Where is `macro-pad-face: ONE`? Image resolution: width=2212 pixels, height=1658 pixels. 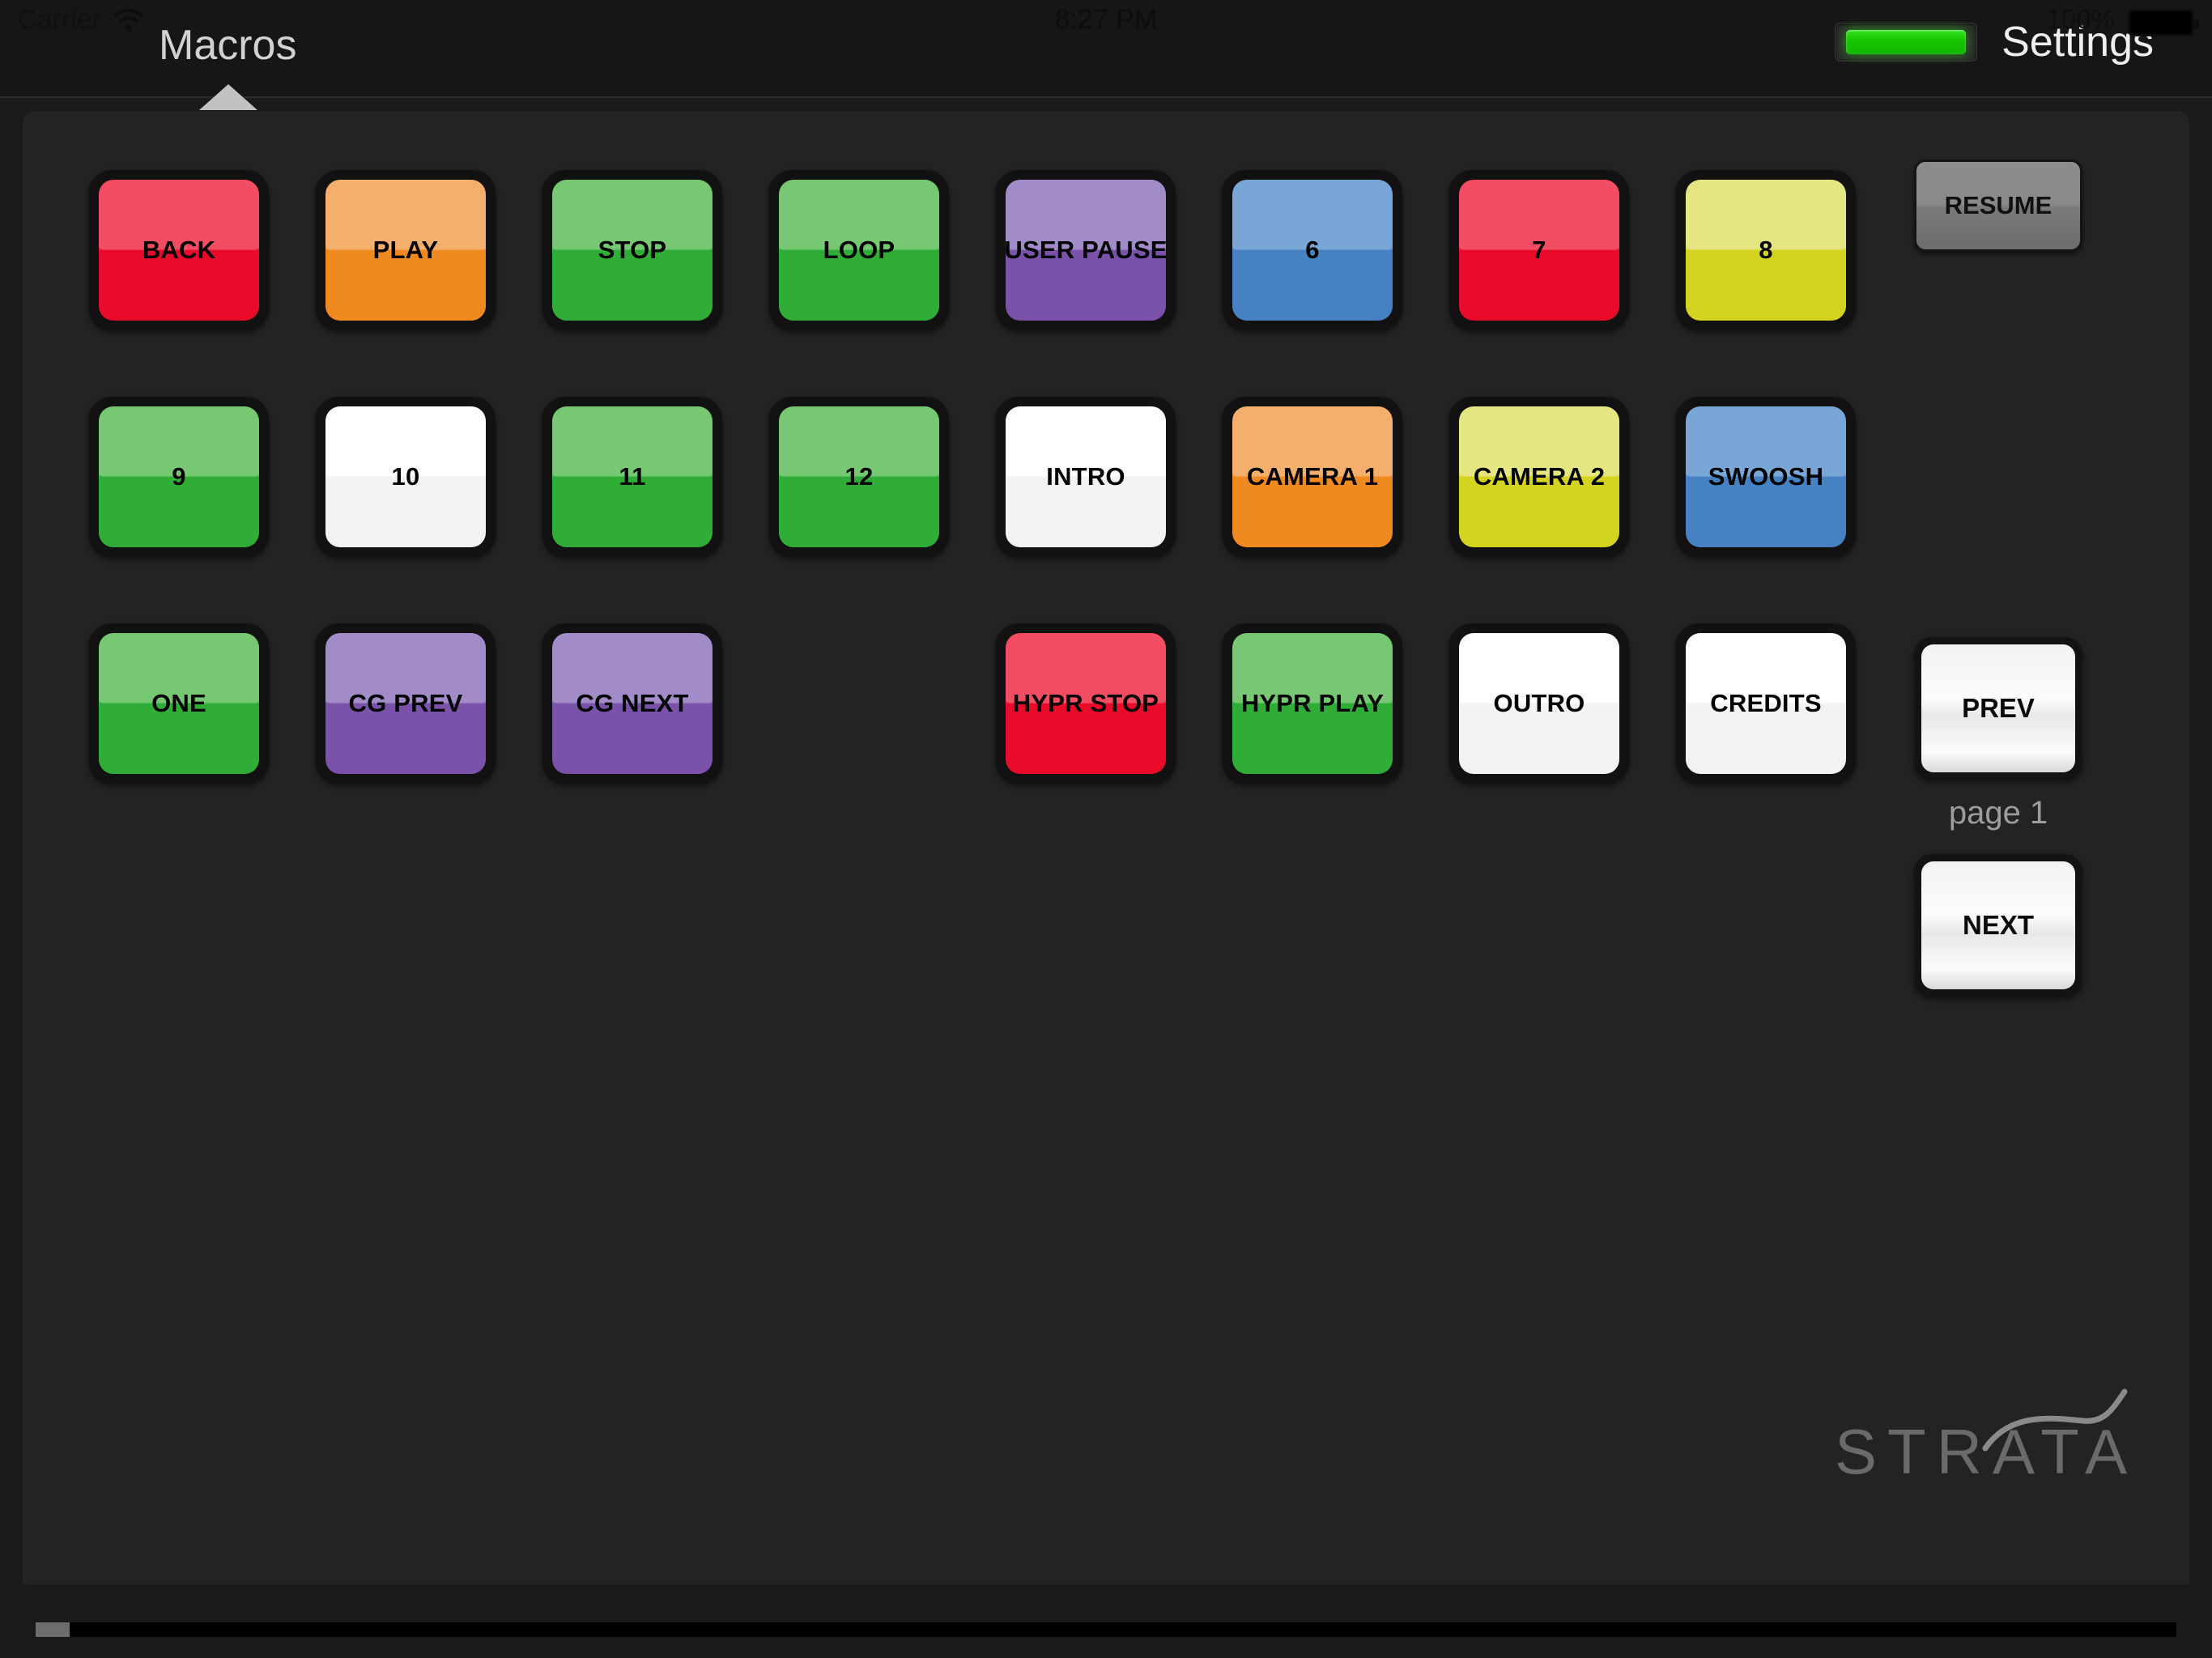
macro-pad-face: ONE is located at coordinates (179, 703).